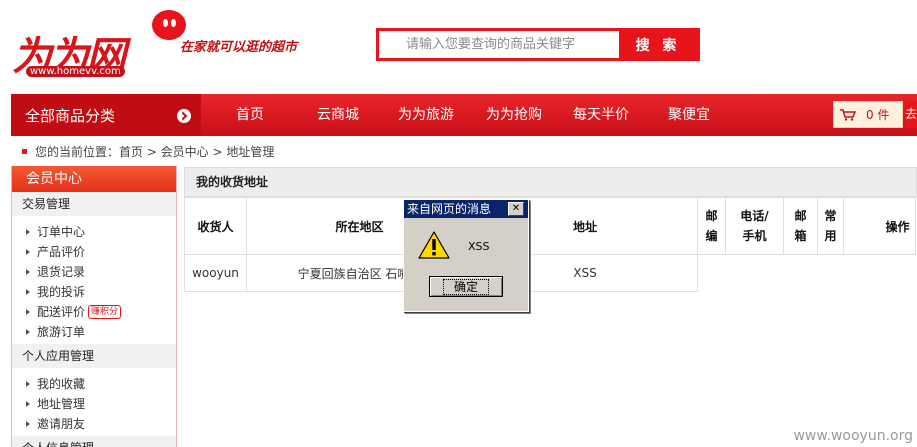  What do you see at coordinates (514, 115) in the screenshot?
I see `nav-item-flash-sale: 为为抢购` at bounding box center [514, 115].